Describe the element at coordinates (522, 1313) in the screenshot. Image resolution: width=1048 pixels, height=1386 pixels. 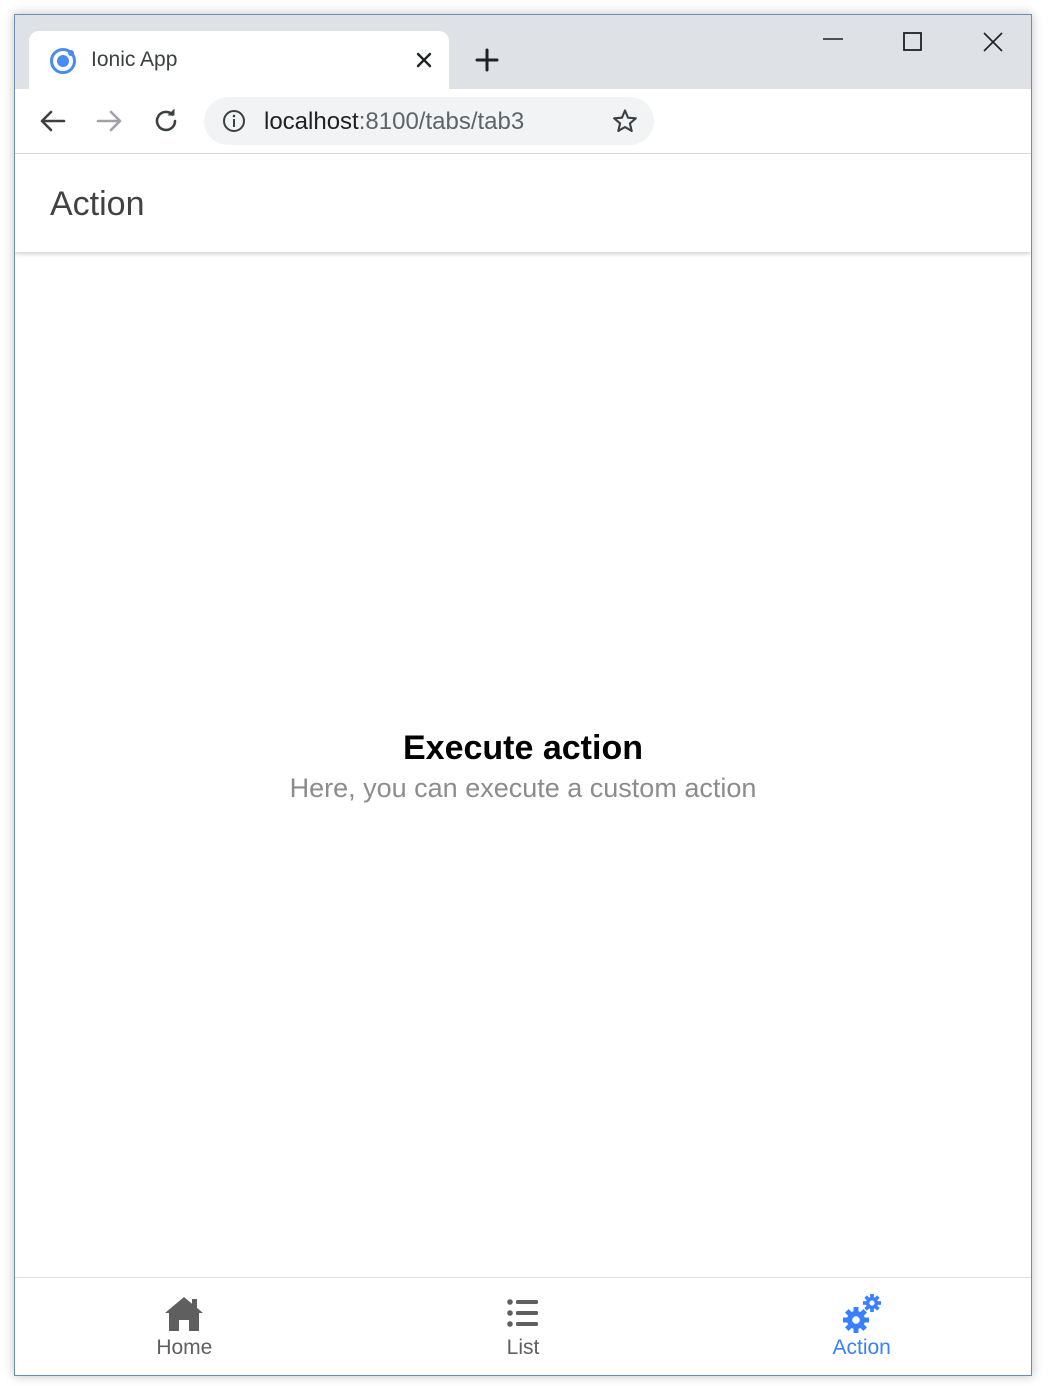
I see `list-icon` at that location.